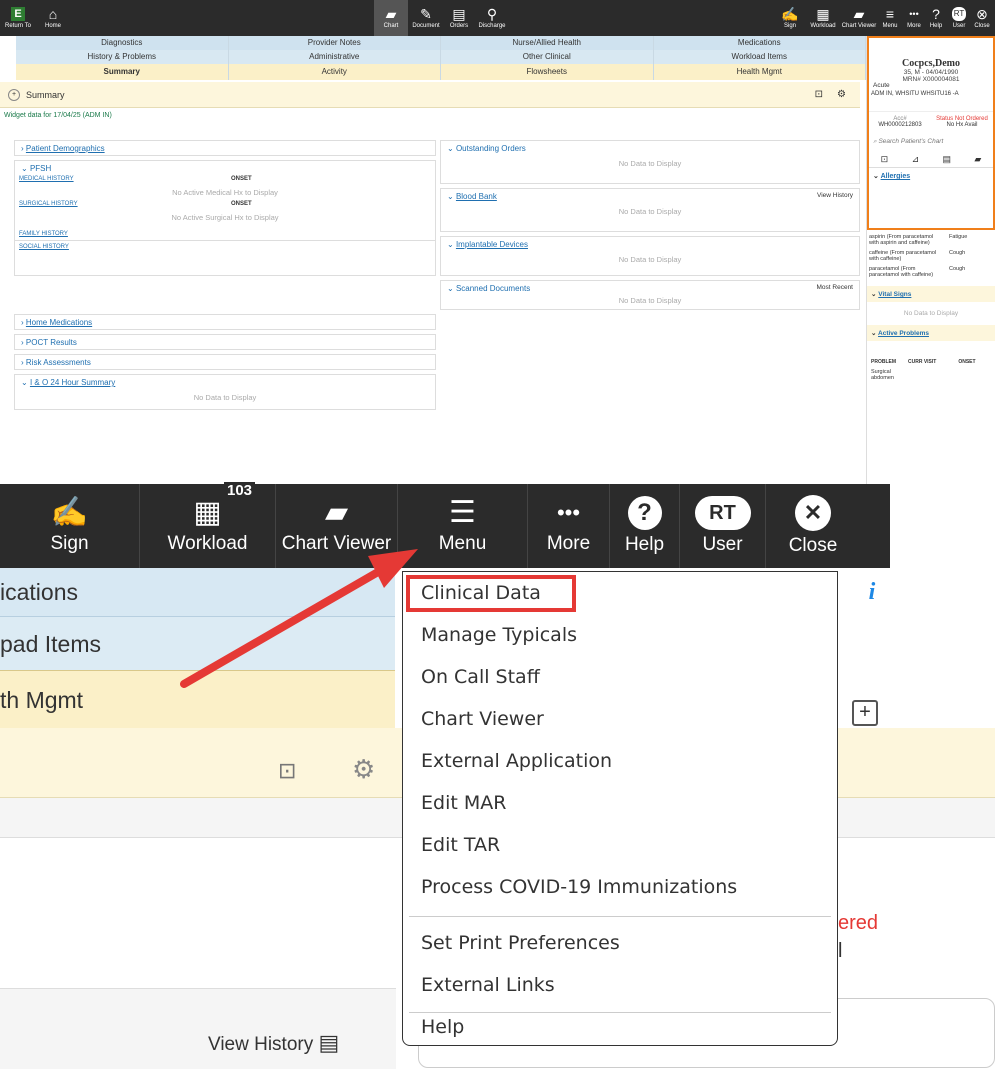  Describe the element at coordinates (476, 196) in the screenshot. I see `blood-bank-link: Blood Bank` at that location.